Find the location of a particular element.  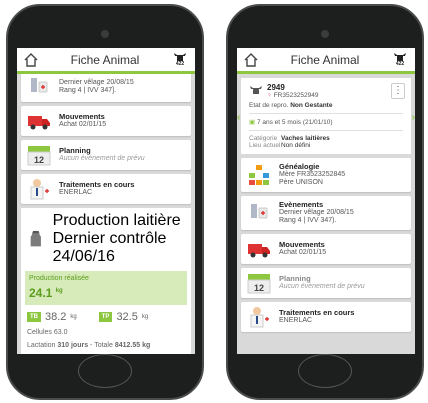

family-tree-icon is located at coordinates (259, 174).